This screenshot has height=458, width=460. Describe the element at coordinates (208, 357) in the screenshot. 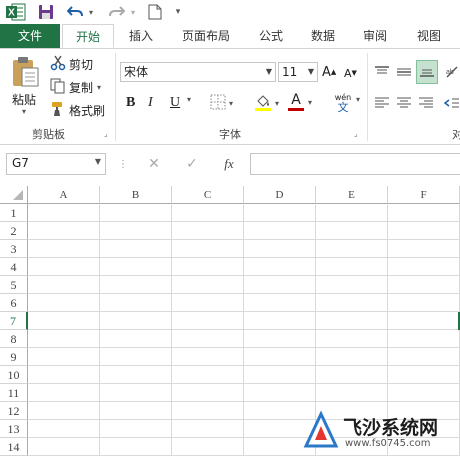

I see `cell-c9` at that location.